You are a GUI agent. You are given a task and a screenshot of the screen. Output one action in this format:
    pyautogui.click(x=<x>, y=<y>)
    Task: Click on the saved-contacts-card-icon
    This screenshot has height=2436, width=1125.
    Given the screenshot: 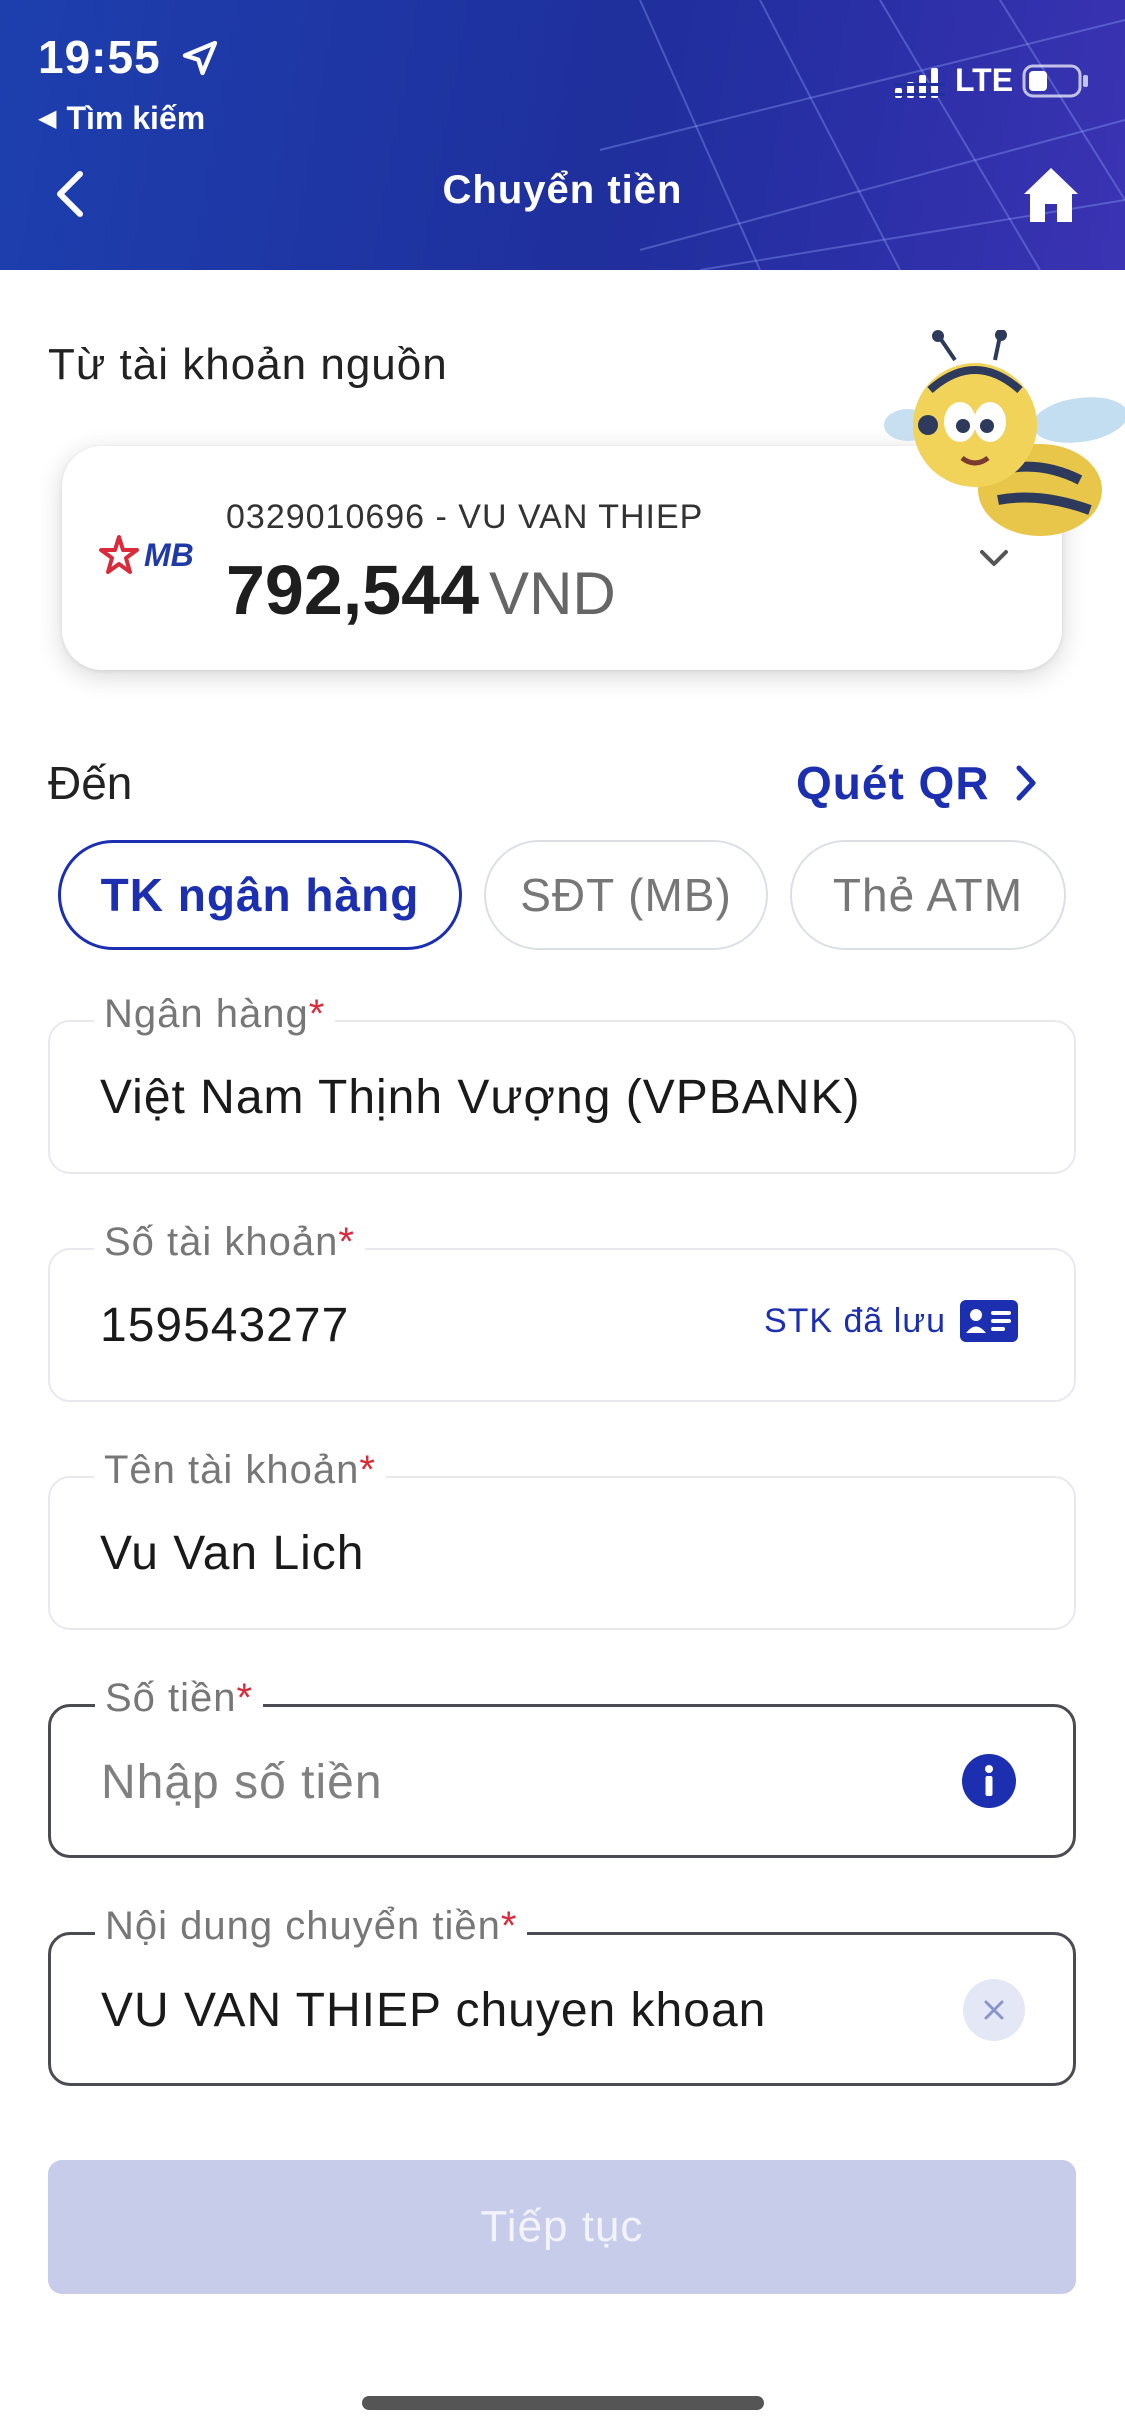 What is the action you would take?
    pyautogui.click(x=989, y=1321)
    